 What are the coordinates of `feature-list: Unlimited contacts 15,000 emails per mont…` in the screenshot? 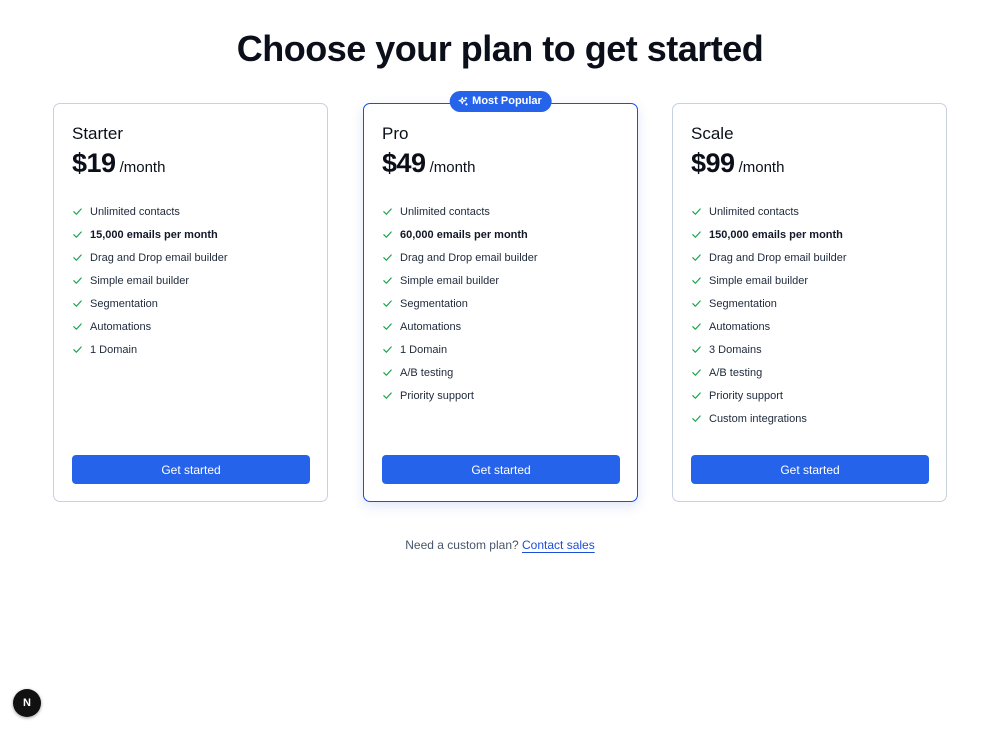 It's located at (150, 280).